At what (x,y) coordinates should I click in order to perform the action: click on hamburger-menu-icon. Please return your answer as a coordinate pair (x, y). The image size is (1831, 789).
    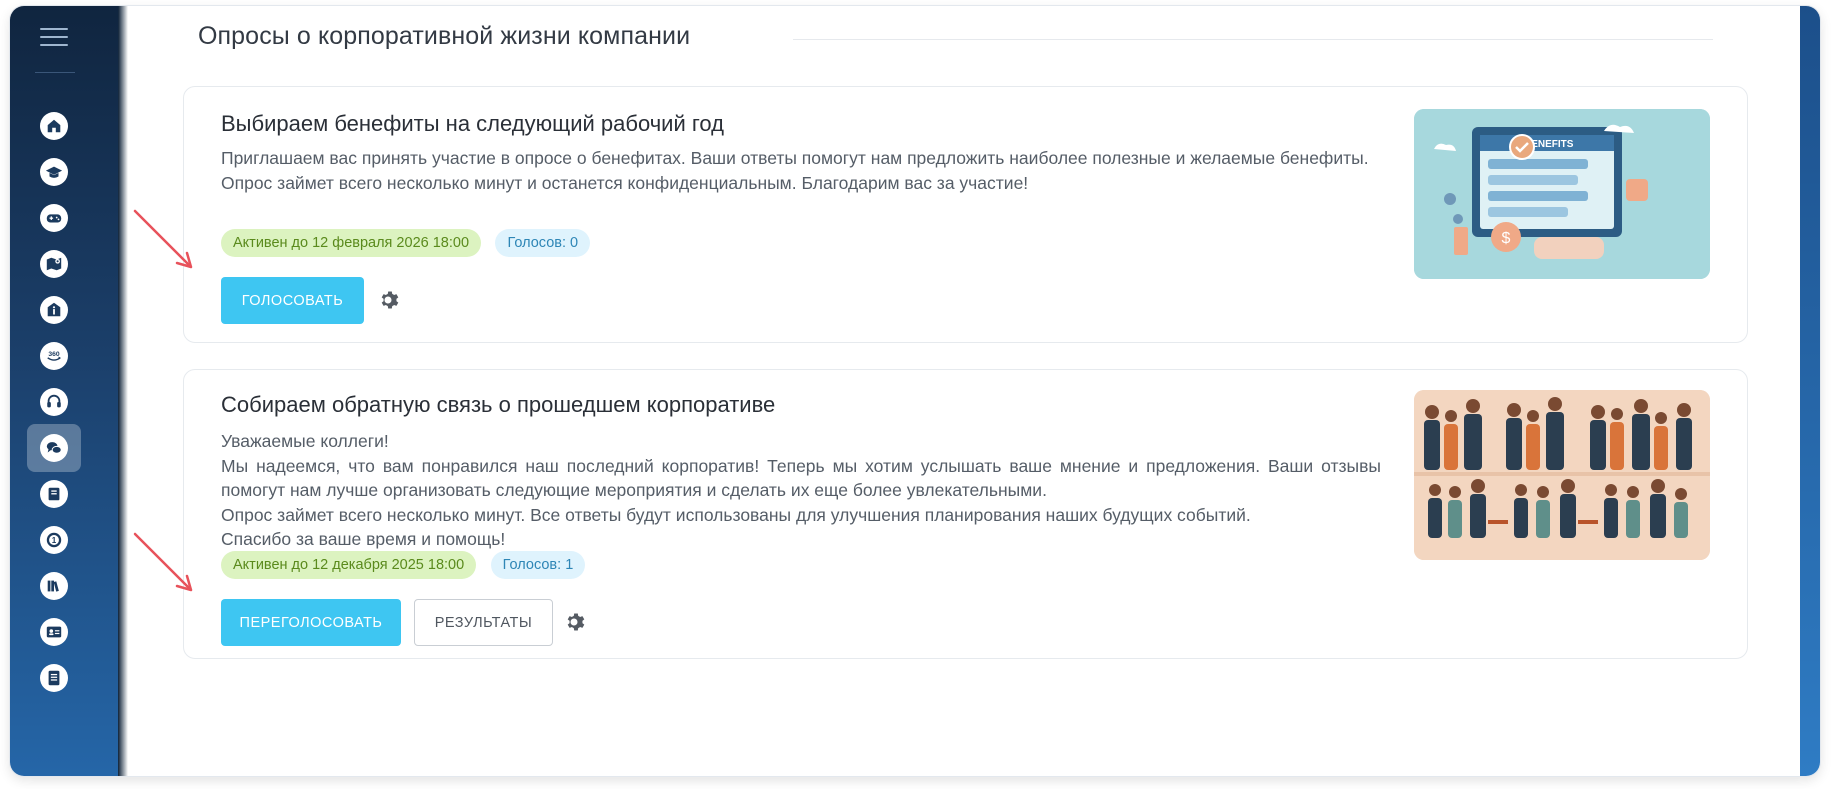
    Looking at the image, I should click on (54, 40).